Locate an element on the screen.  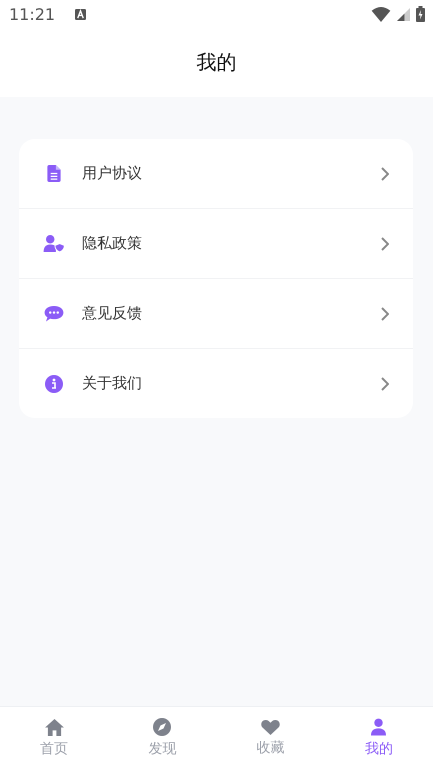
compass-icon is located at coordinates (162, 727).